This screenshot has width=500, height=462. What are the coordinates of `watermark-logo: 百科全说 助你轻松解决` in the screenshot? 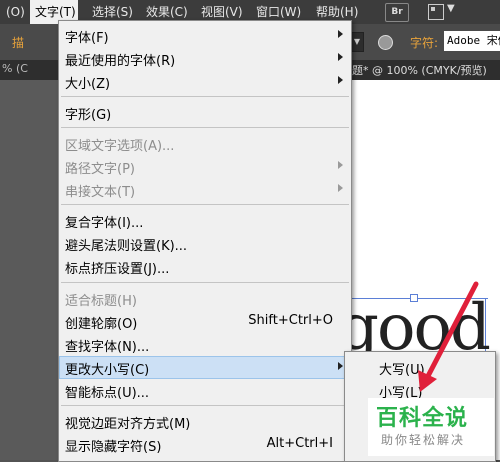 It's located at (431, 427).